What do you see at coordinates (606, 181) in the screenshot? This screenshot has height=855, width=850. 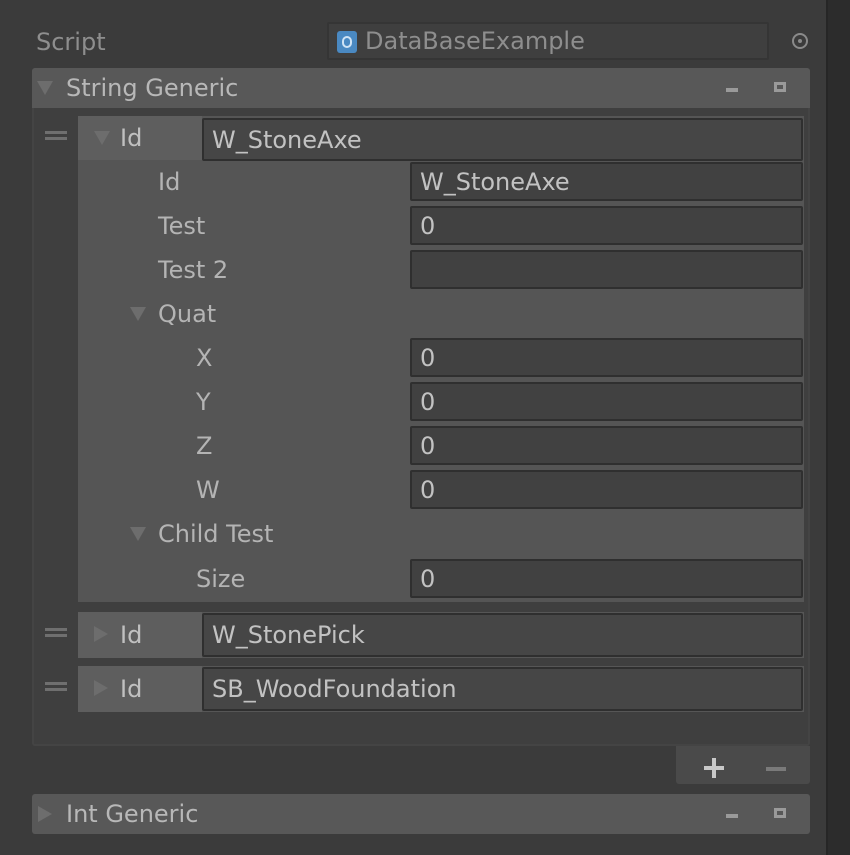 I see `id-field: W_StoneAxe` at bounding box center [606, 181].